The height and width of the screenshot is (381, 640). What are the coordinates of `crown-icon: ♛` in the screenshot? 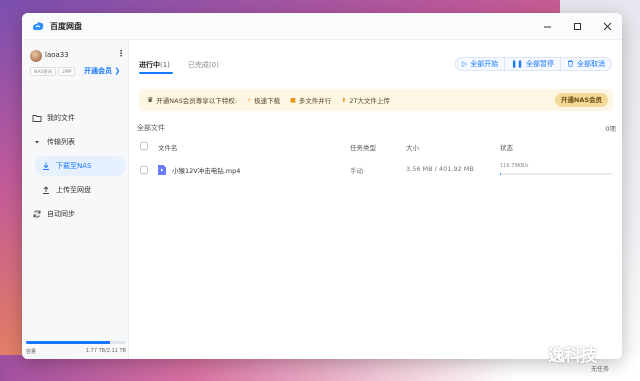 It's located at (150, 100).